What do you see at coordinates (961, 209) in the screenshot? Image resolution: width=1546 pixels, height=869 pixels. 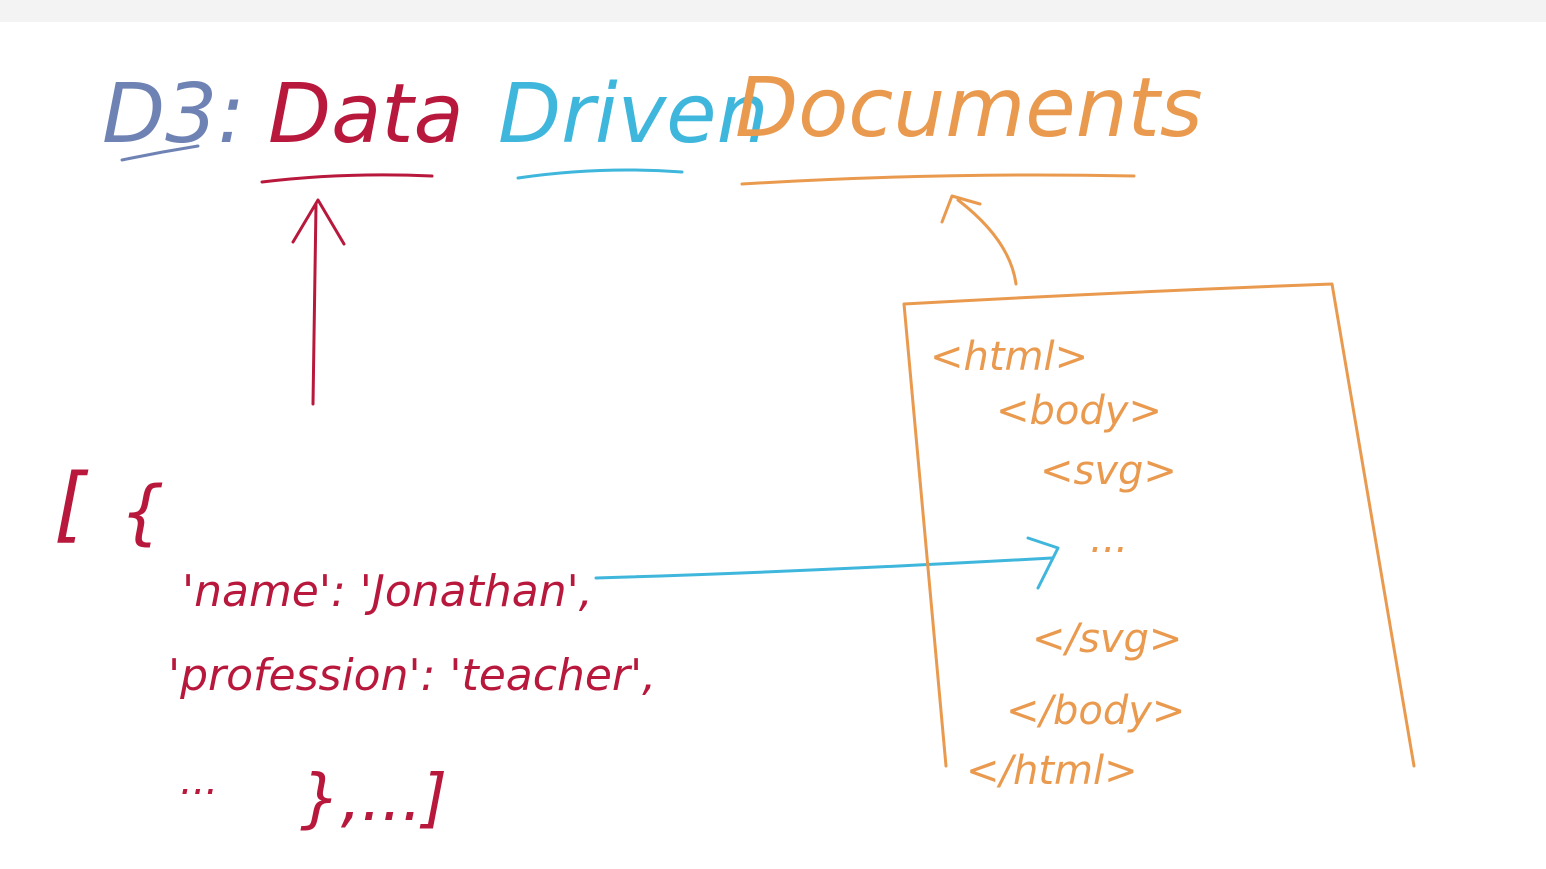 I see `arrow-to-documents-head` at bounding box center [961, 209].